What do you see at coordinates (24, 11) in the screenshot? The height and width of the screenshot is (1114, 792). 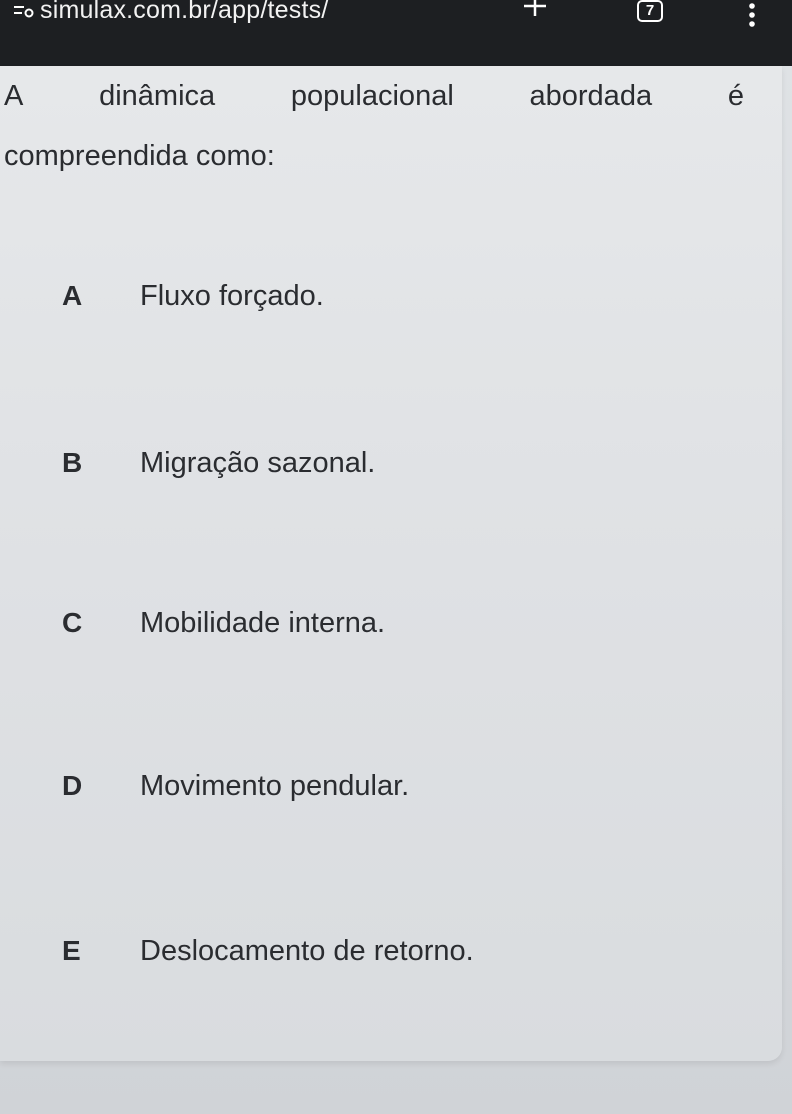 I see `site-settings-icon` at bounding box center [24, 11].